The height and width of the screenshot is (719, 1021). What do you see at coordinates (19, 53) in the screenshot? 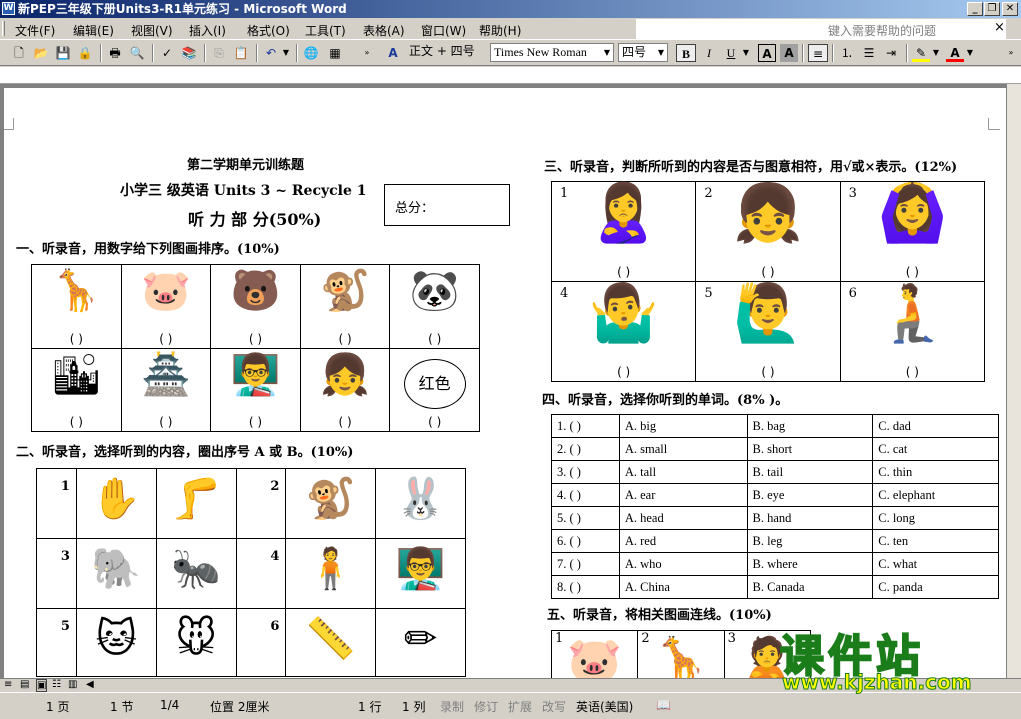
I see `new-document-icon: 🗋` at bounding box center [19, 53].